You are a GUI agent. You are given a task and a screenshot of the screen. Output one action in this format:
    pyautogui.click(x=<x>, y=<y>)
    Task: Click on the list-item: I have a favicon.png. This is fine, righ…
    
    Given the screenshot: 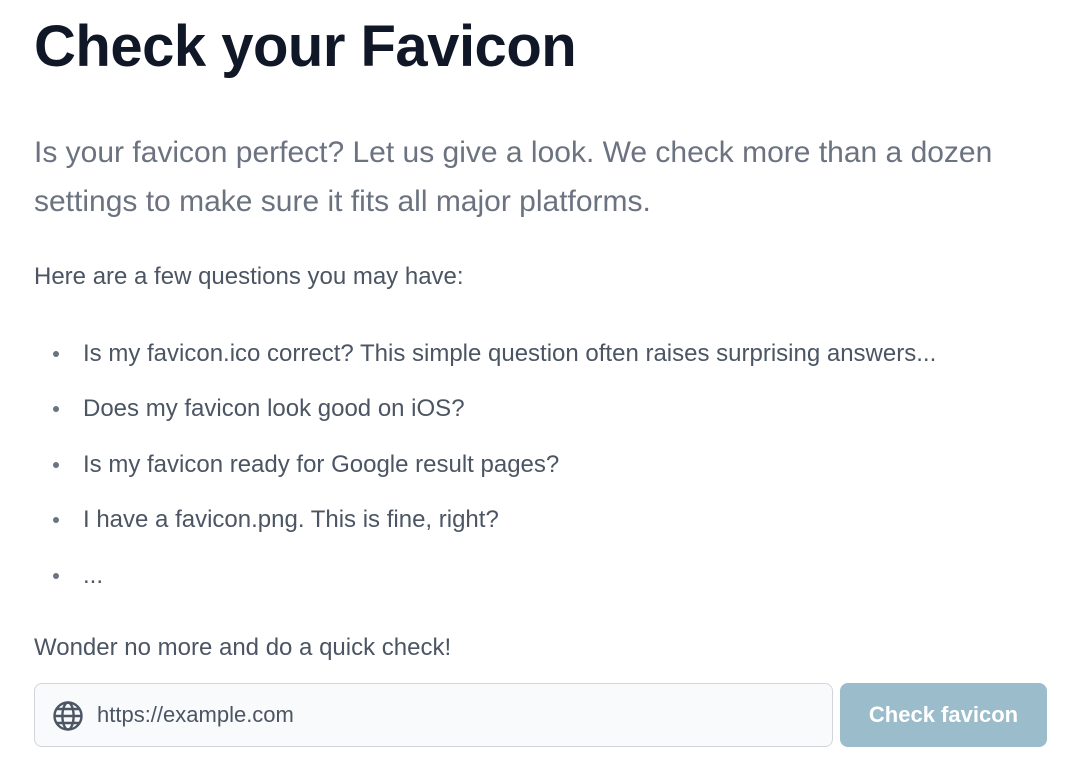 What is the action you would take?
    pyautogui.click(x=485, y=521)
    